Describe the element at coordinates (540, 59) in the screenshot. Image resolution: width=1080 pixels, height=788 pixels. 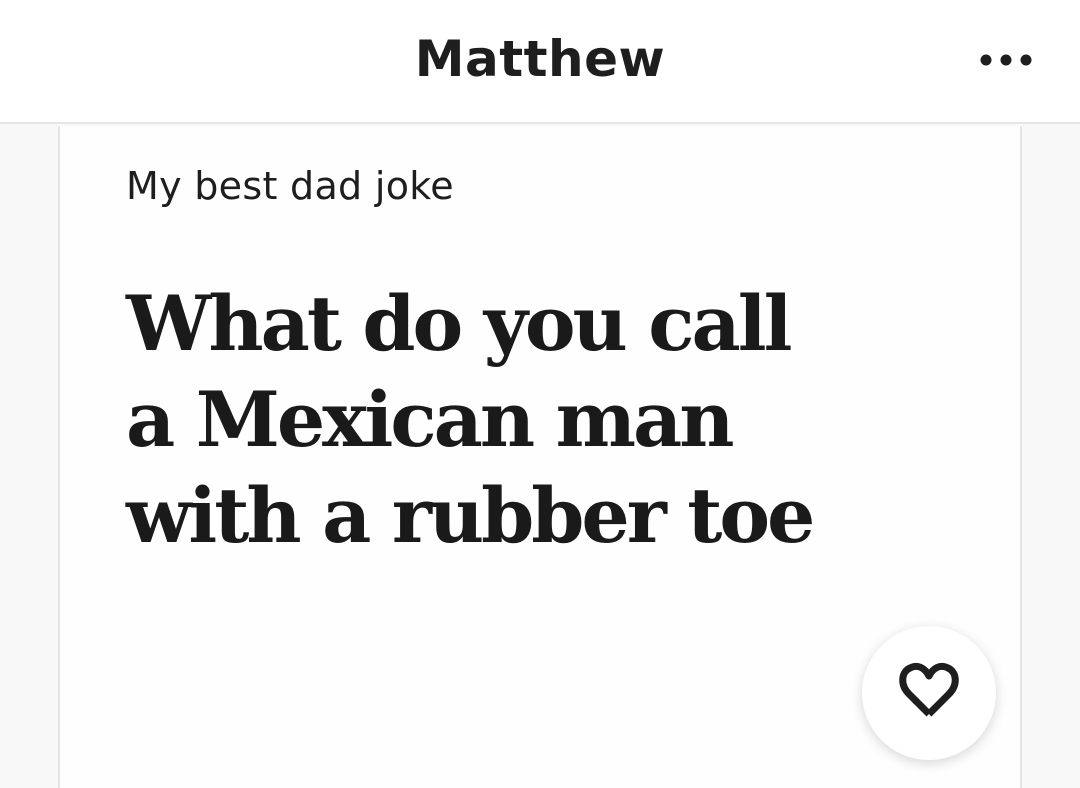
I see `profile-name-title: Matthew` at that location.